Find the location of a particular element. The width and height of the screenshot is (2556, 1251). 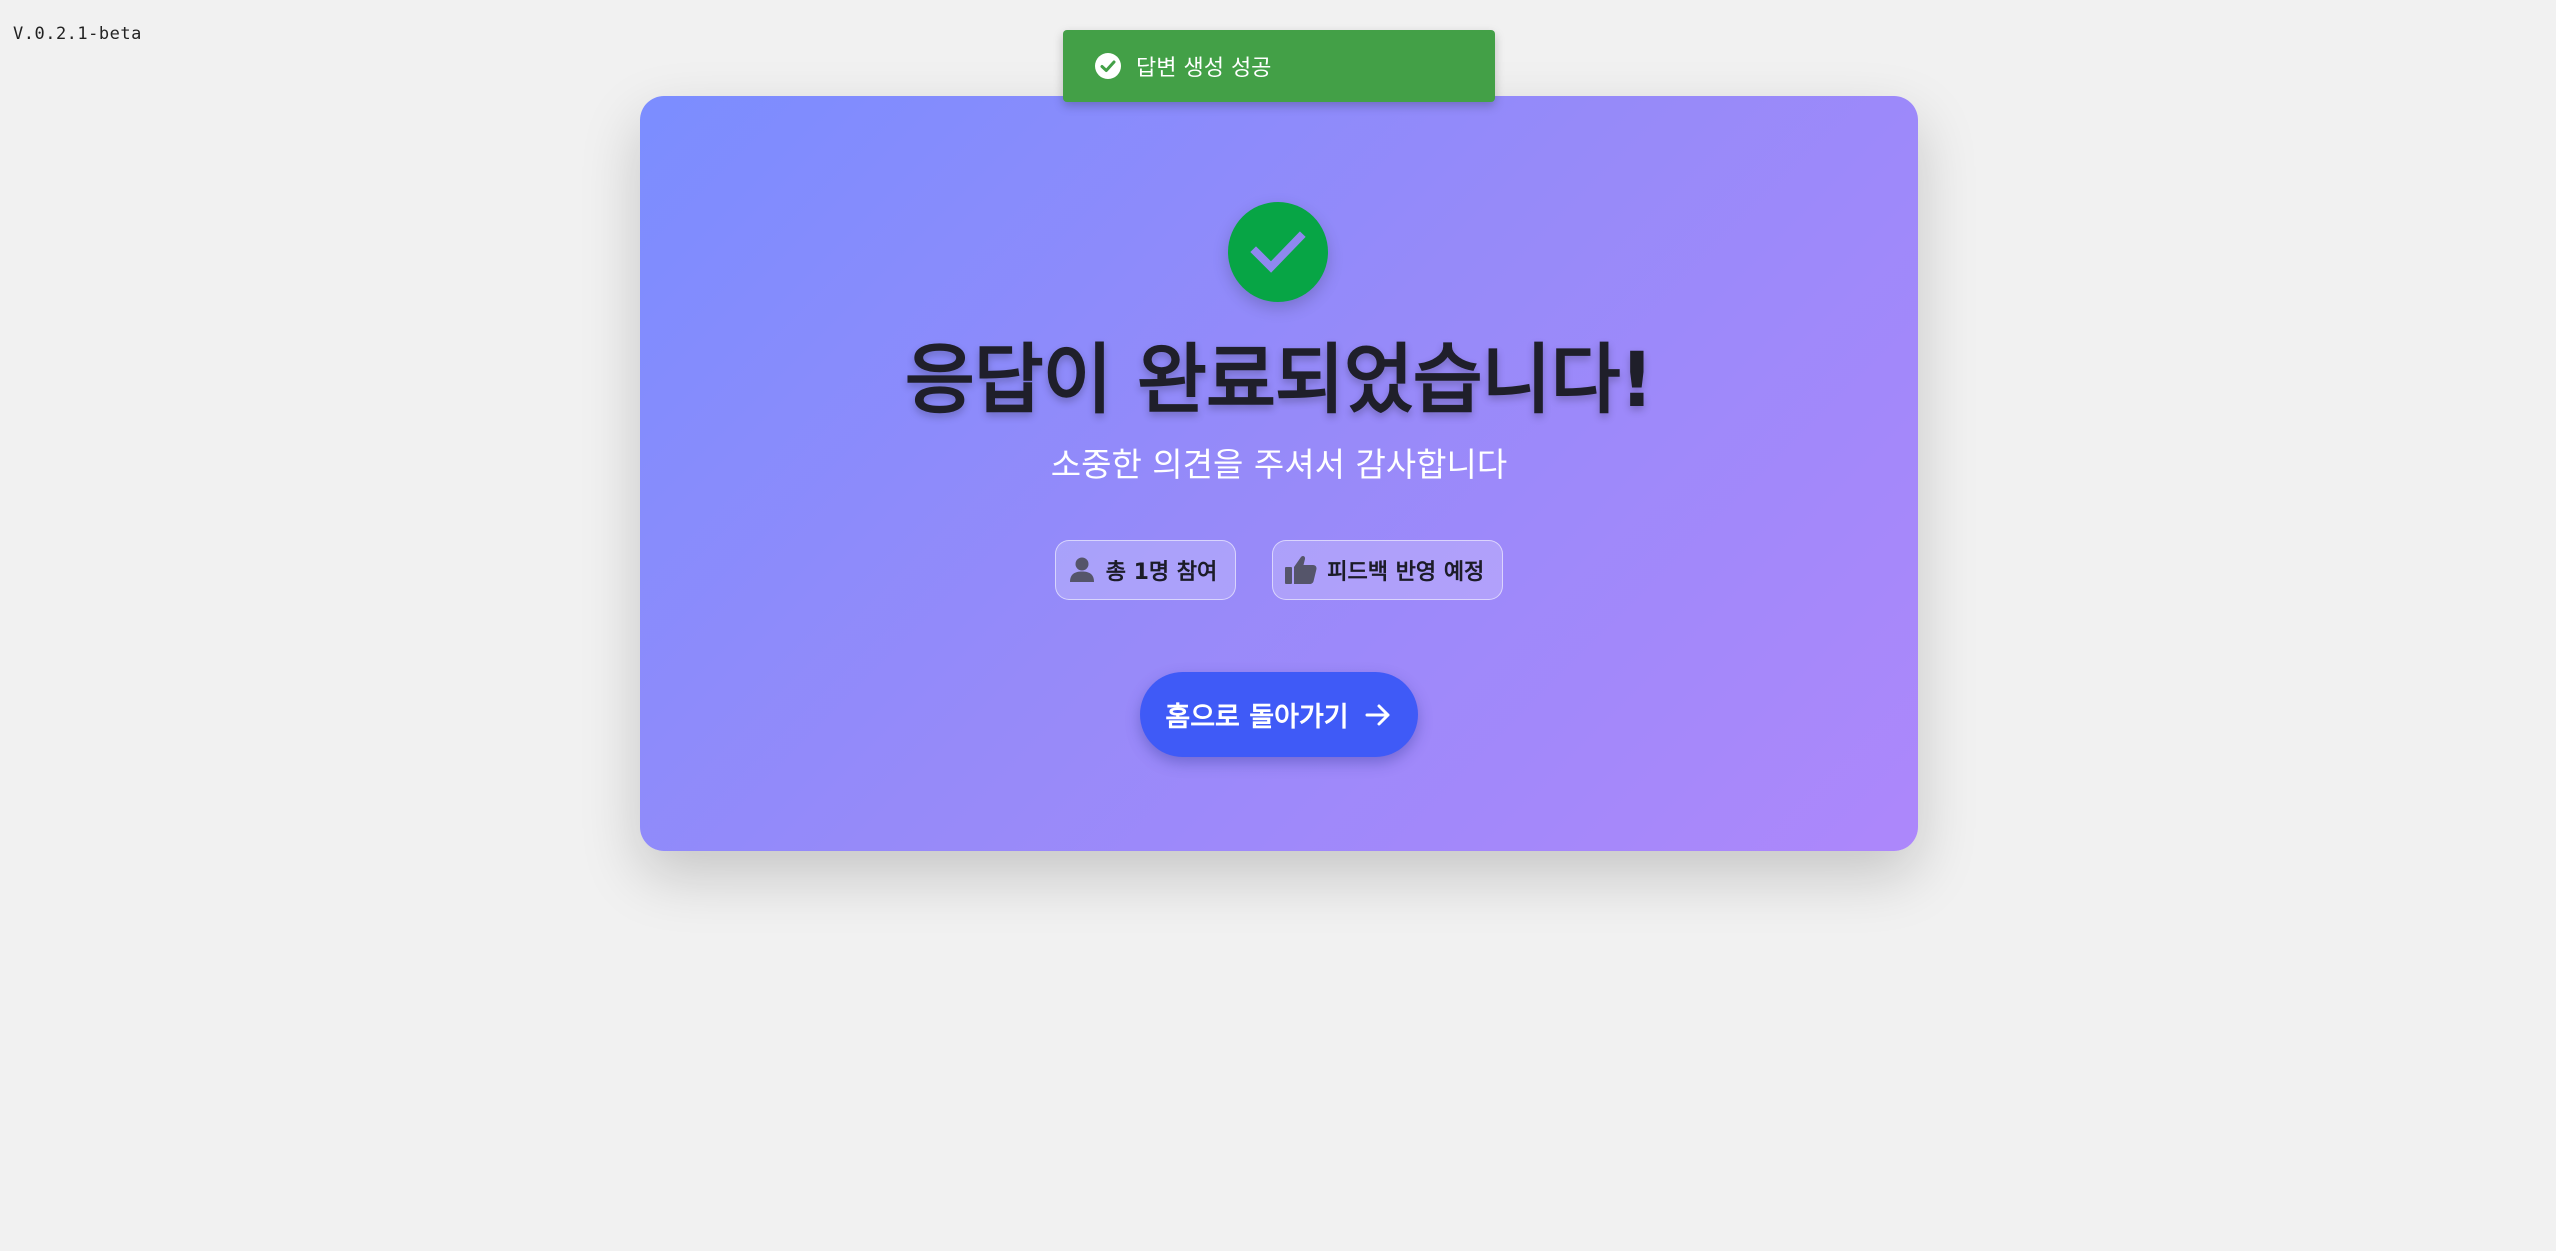

thumbs-up-icon is located at coordinates (1301, 570).